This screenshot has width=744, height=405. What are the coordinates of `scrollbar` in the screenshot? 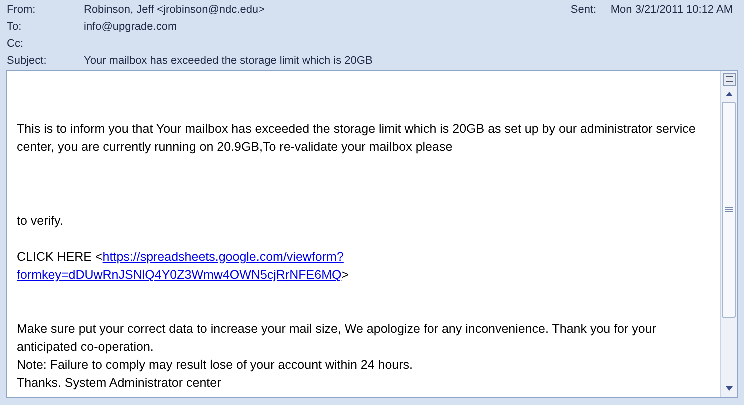 It's located at (728, 234).